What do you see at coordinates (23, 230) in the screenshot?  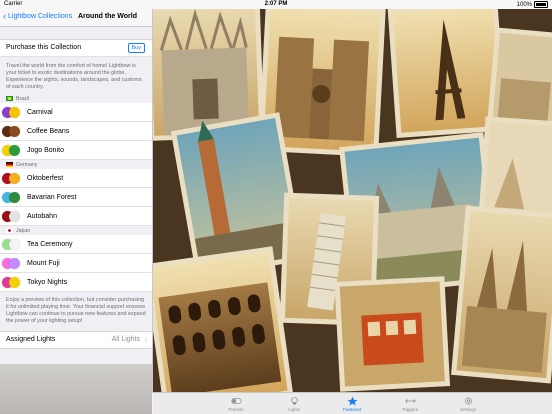 I see `section-title: Japan` at bounding box center [23, 230].